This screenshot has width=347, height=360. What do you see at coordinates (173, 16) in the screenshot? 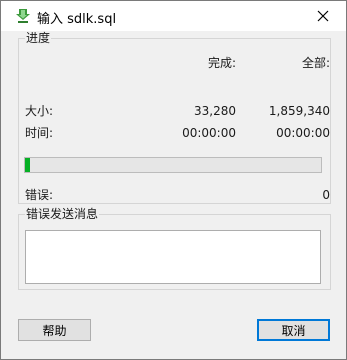
I see `title-bar: 输入 sdlk.sql` at bounding box center [173, 16].